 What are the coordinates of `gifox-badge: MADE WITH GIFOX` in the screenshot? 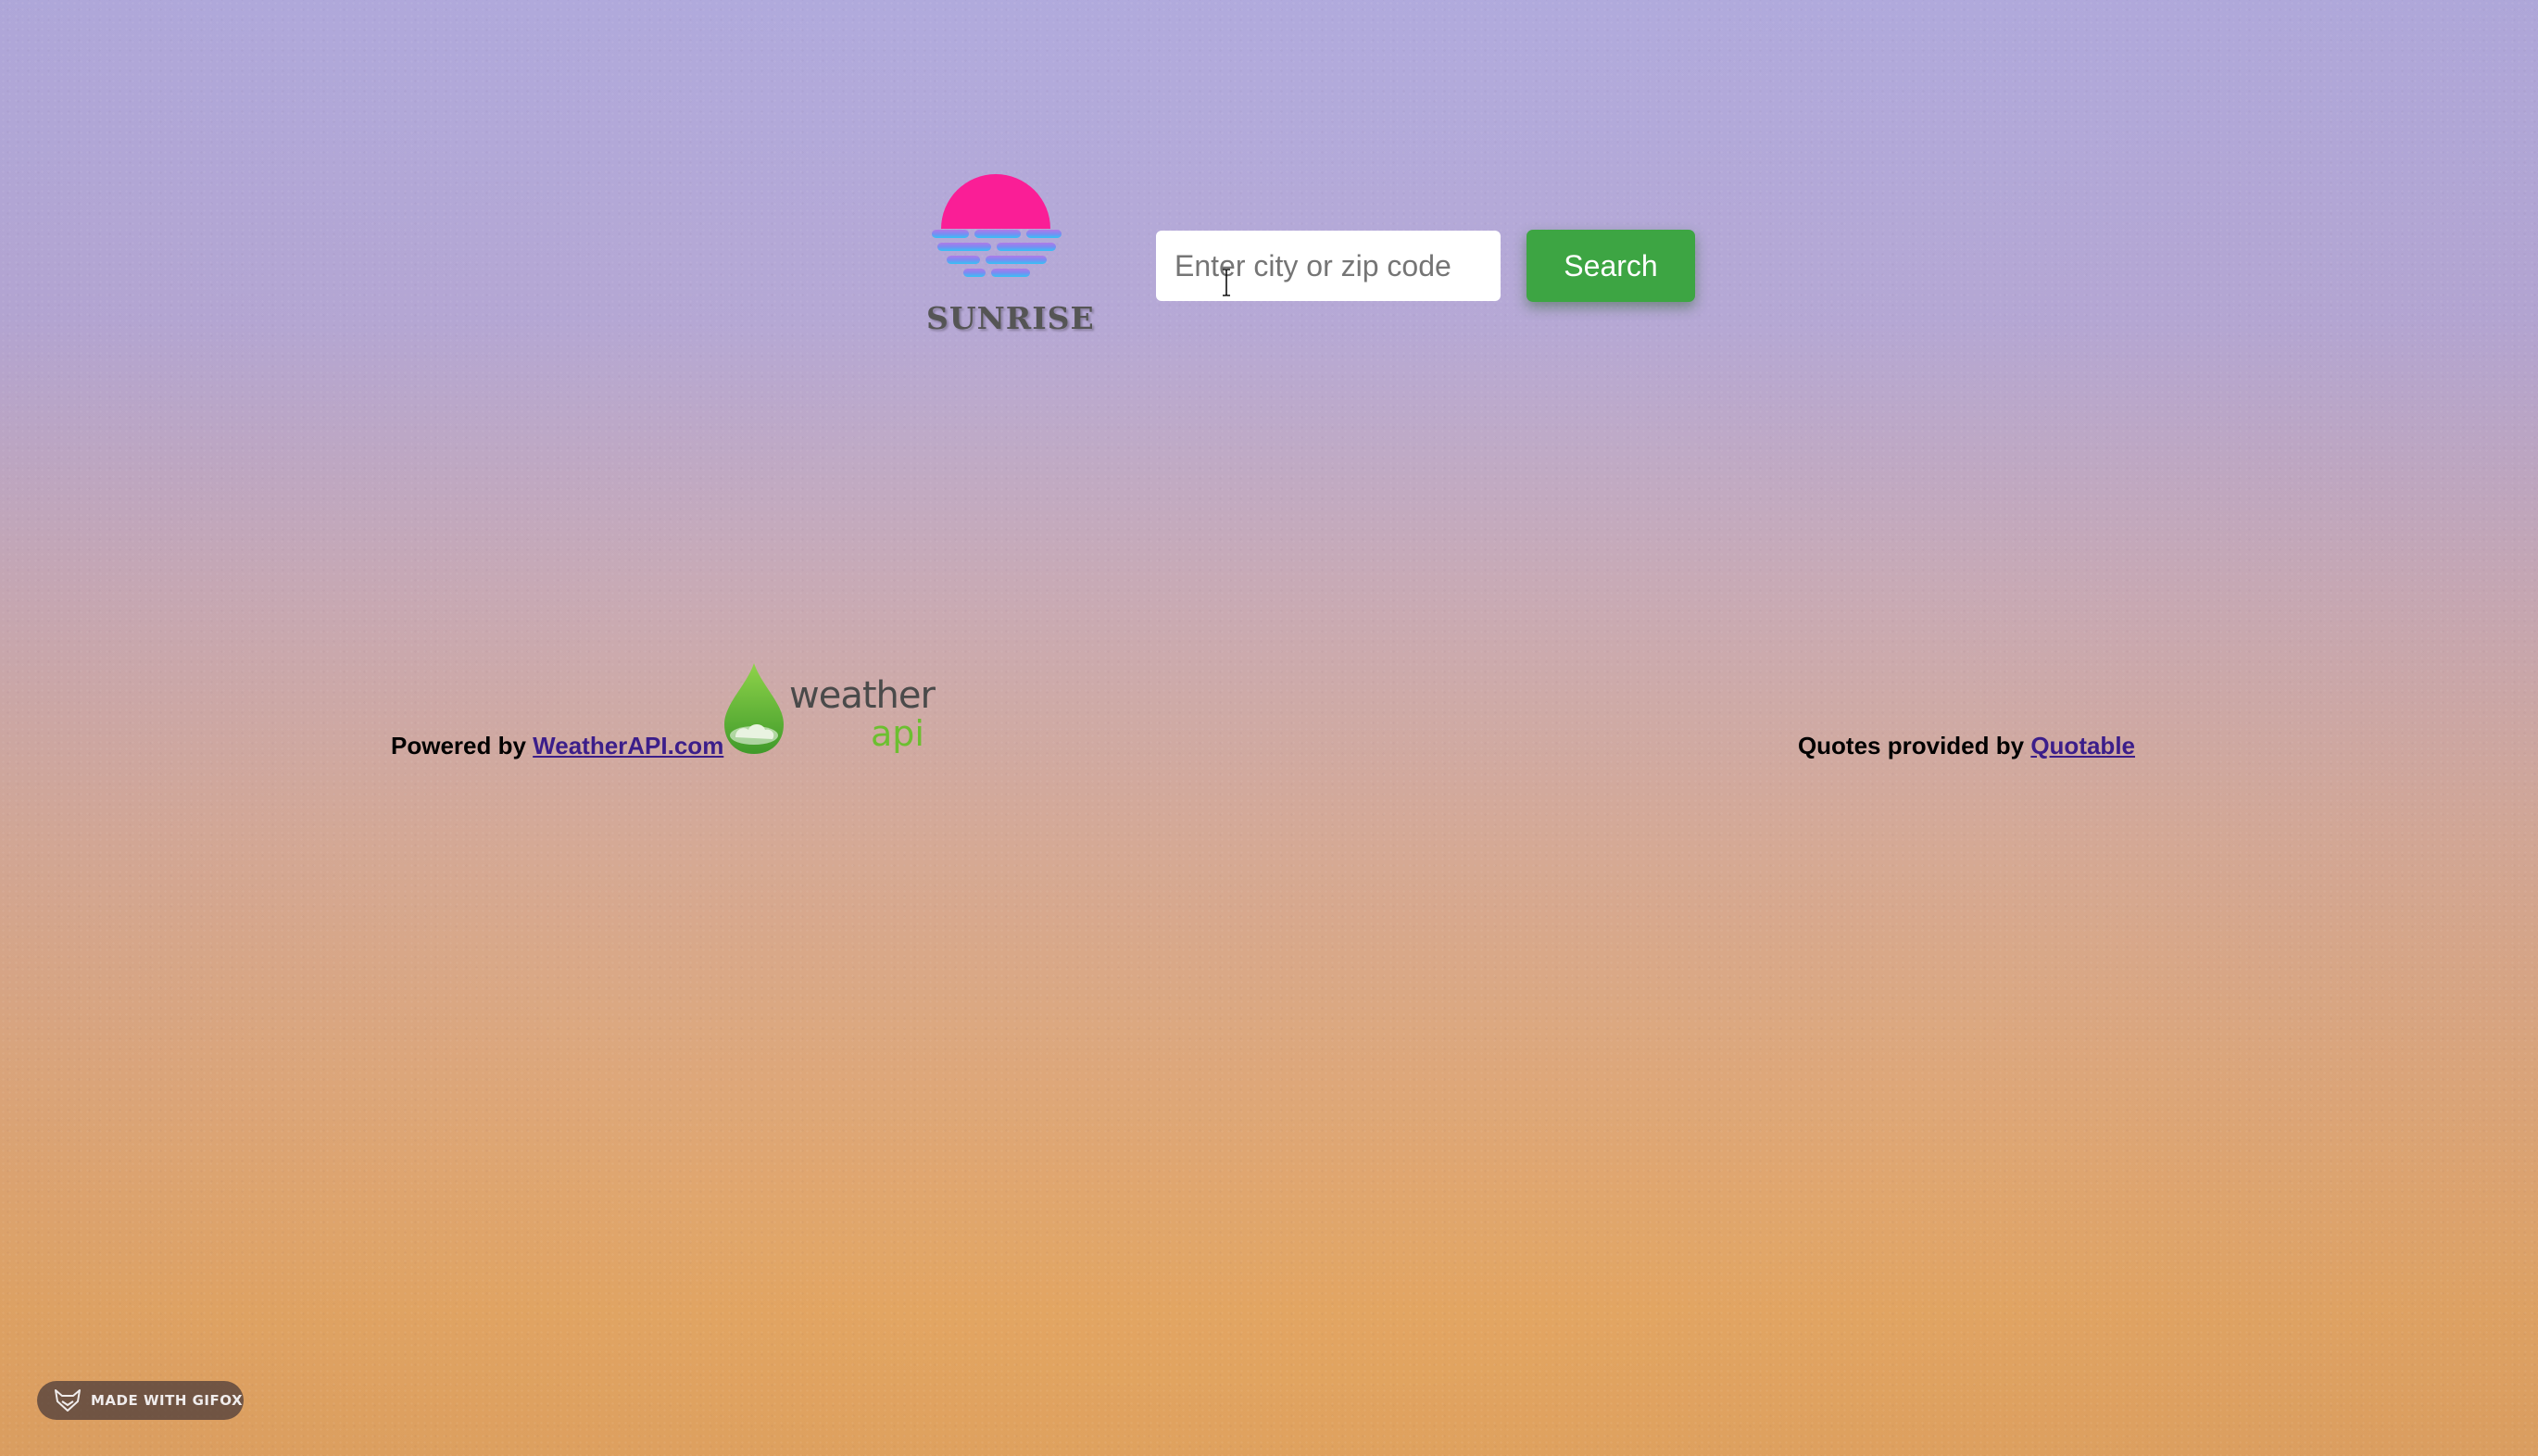 It's located at (140, 1400).